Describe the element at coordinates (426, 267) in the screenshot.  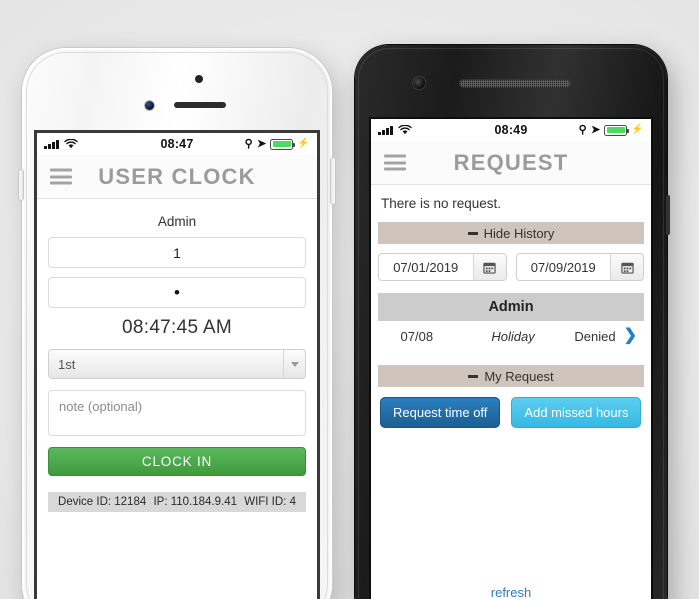
I see `start-date-value: 07/01/2019` at that location.